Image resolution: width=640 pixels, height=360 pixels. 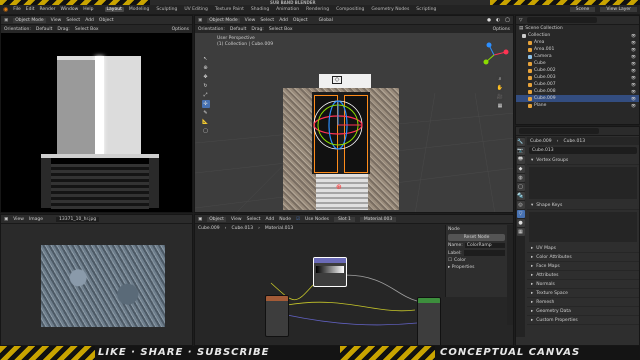 What do you see at coordinates (583, 160) in the screenshot?
I see `vertex-groups-section: ▾ Vertex Groups` at bounding box center [583, 160].